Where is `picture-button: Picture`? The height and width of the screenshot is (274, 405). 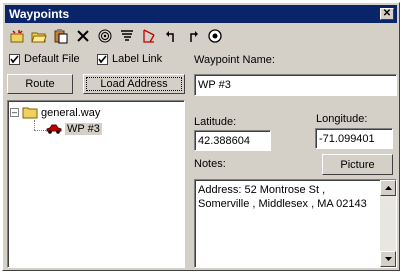 picture-button: Picture is located at coordinates (357, 164).